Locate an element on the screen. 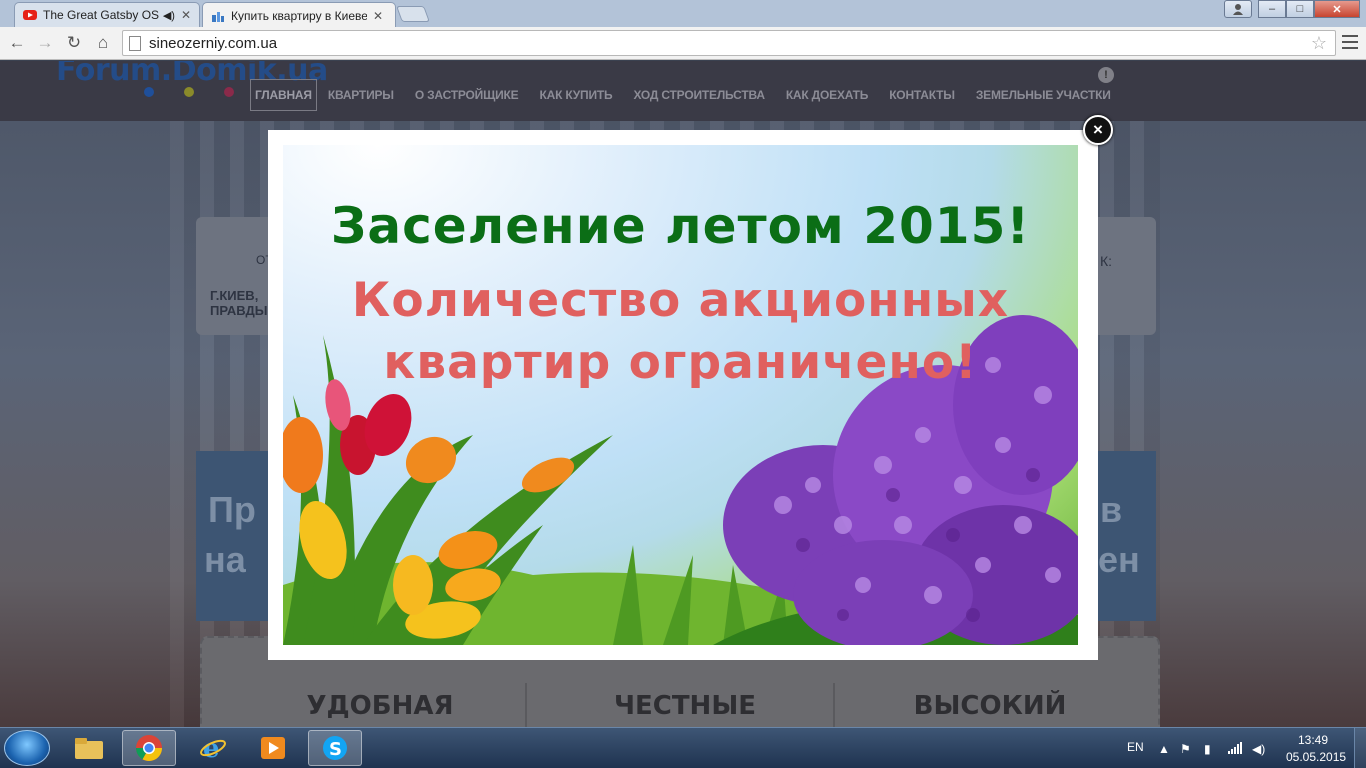  minimize-button: – is located at coordinates (1272, 9).